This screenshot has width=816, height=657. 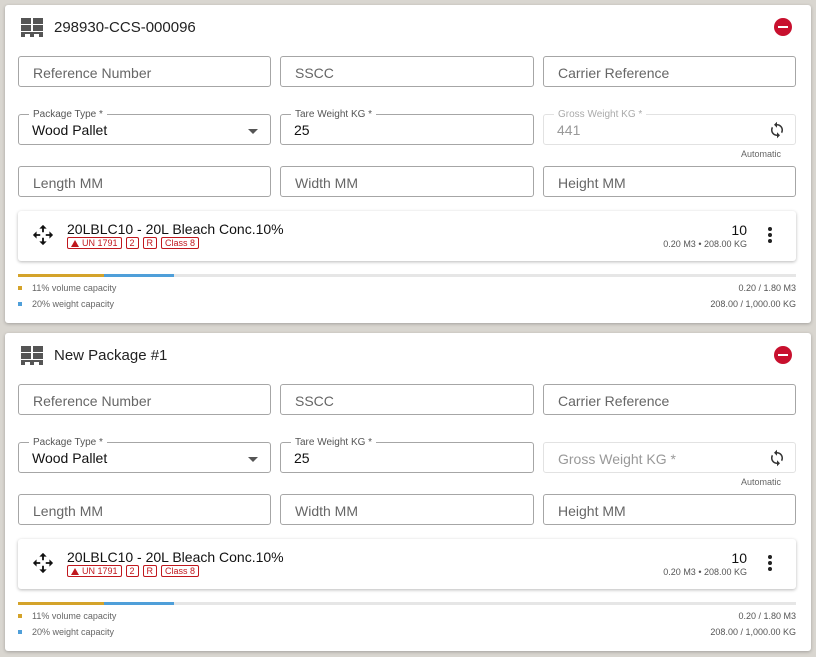 I want to click on package-title: 298930-CCS-000096, so click(x=125, y=27).